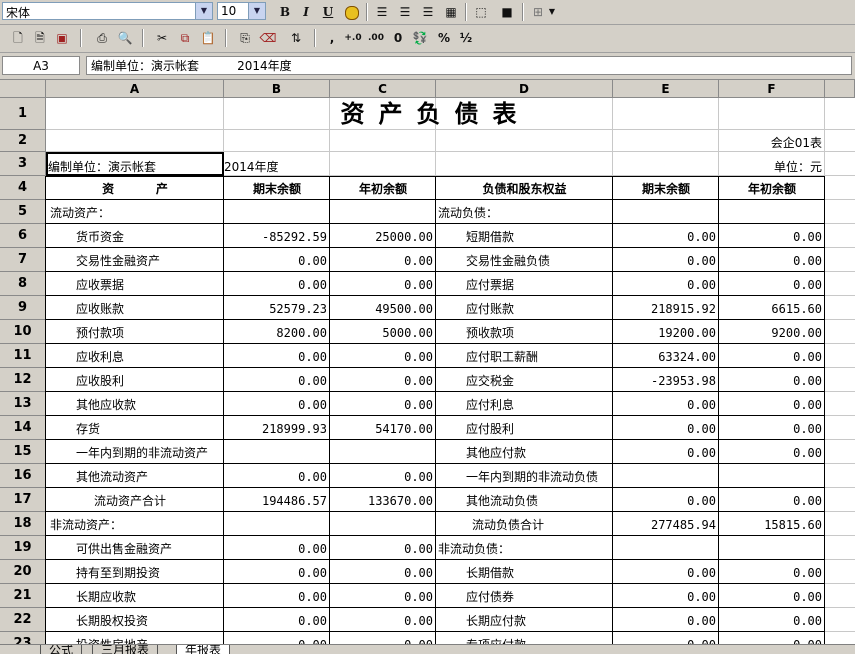  What do you see at coordinates (102, 38) in the screenshot?
I see `print-button: ⎙` at bounding box center [102, 38].